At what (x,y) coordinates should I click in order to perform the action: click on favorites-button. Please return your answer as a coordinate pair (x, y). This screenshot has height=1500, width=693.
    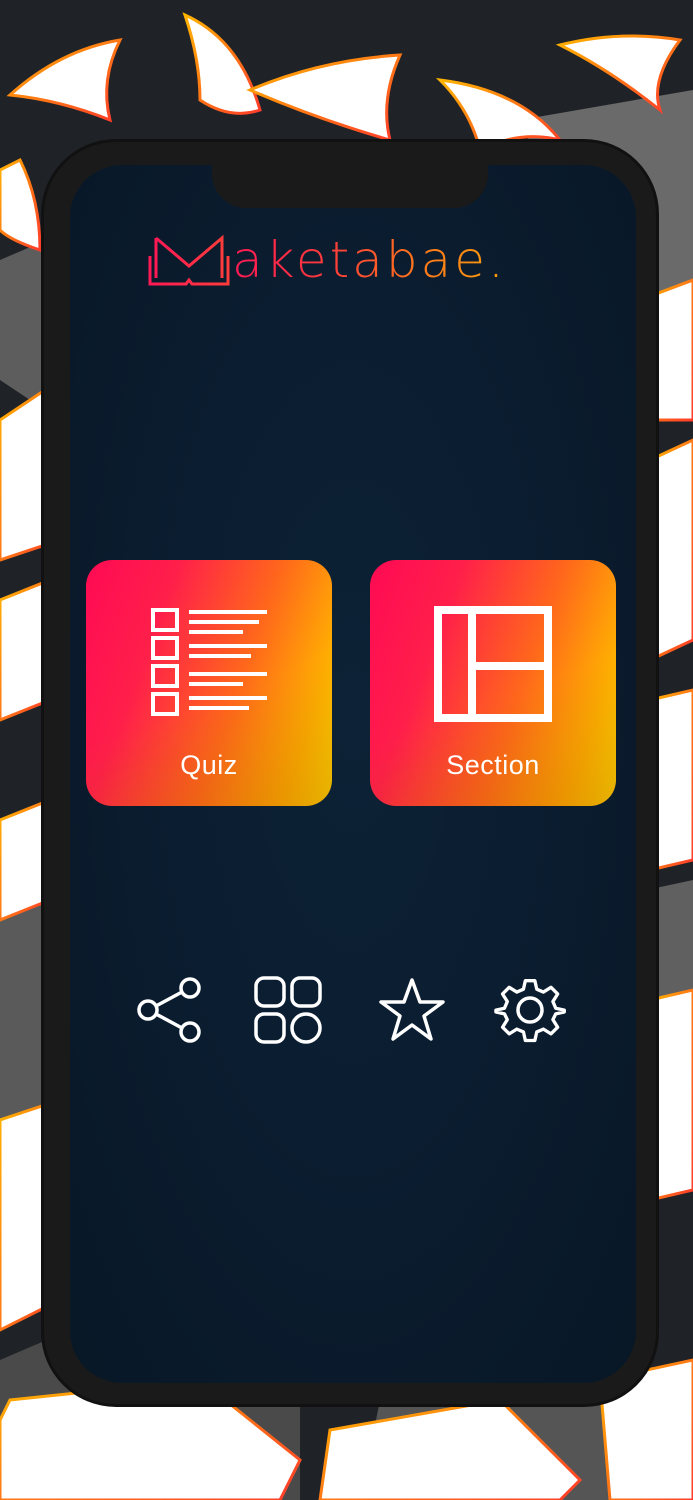
    Looking at the image, I should click on (412, 1010).